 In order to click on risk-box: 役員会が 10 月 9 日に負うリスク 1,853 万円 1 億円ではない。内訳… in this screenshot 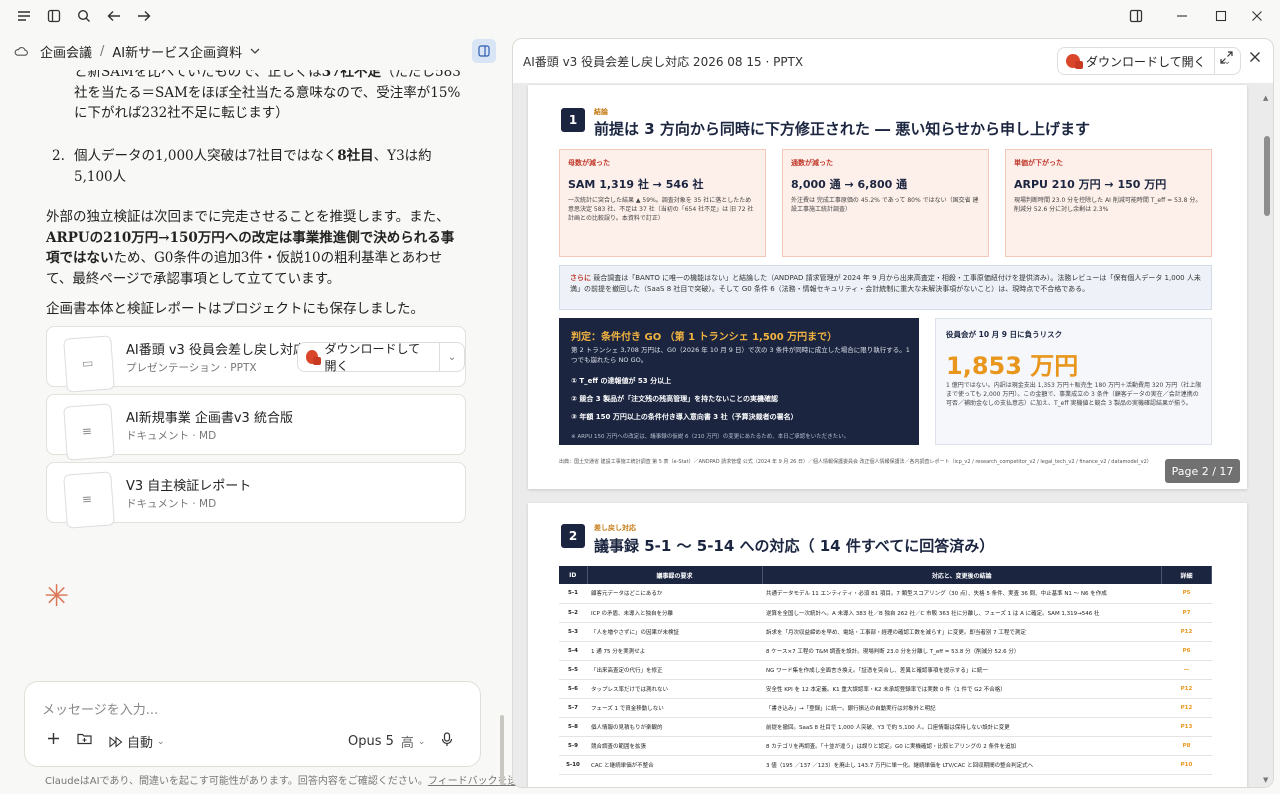, I will do `click(1073, 381)`.